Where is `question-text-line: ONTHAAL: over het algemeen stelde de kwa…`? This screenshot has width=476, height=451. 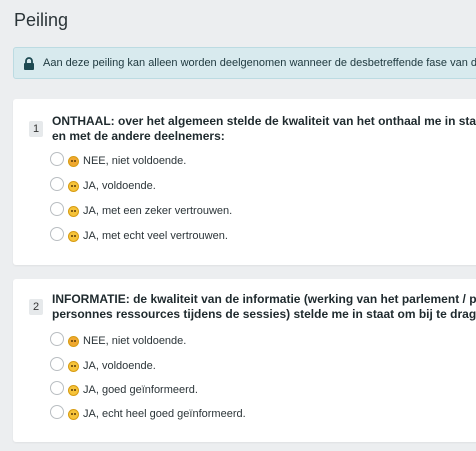
question-text-line: ONTHAAL: over het algemeen stelde de kwa… is located at coordinates (264, 121).